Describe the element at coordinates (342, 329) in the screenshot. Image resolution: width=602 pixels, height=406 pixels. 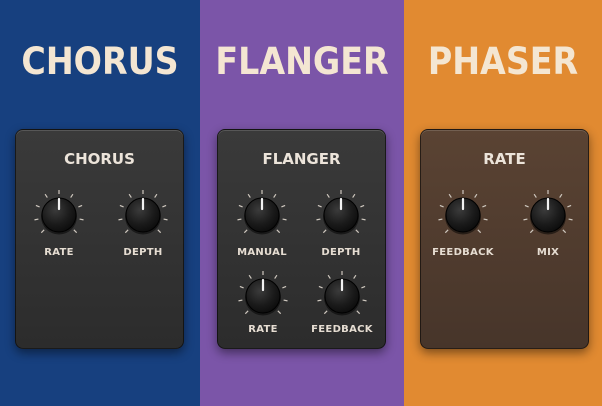
I see `flanger-feedback-label: FEEDBACK` at that location.